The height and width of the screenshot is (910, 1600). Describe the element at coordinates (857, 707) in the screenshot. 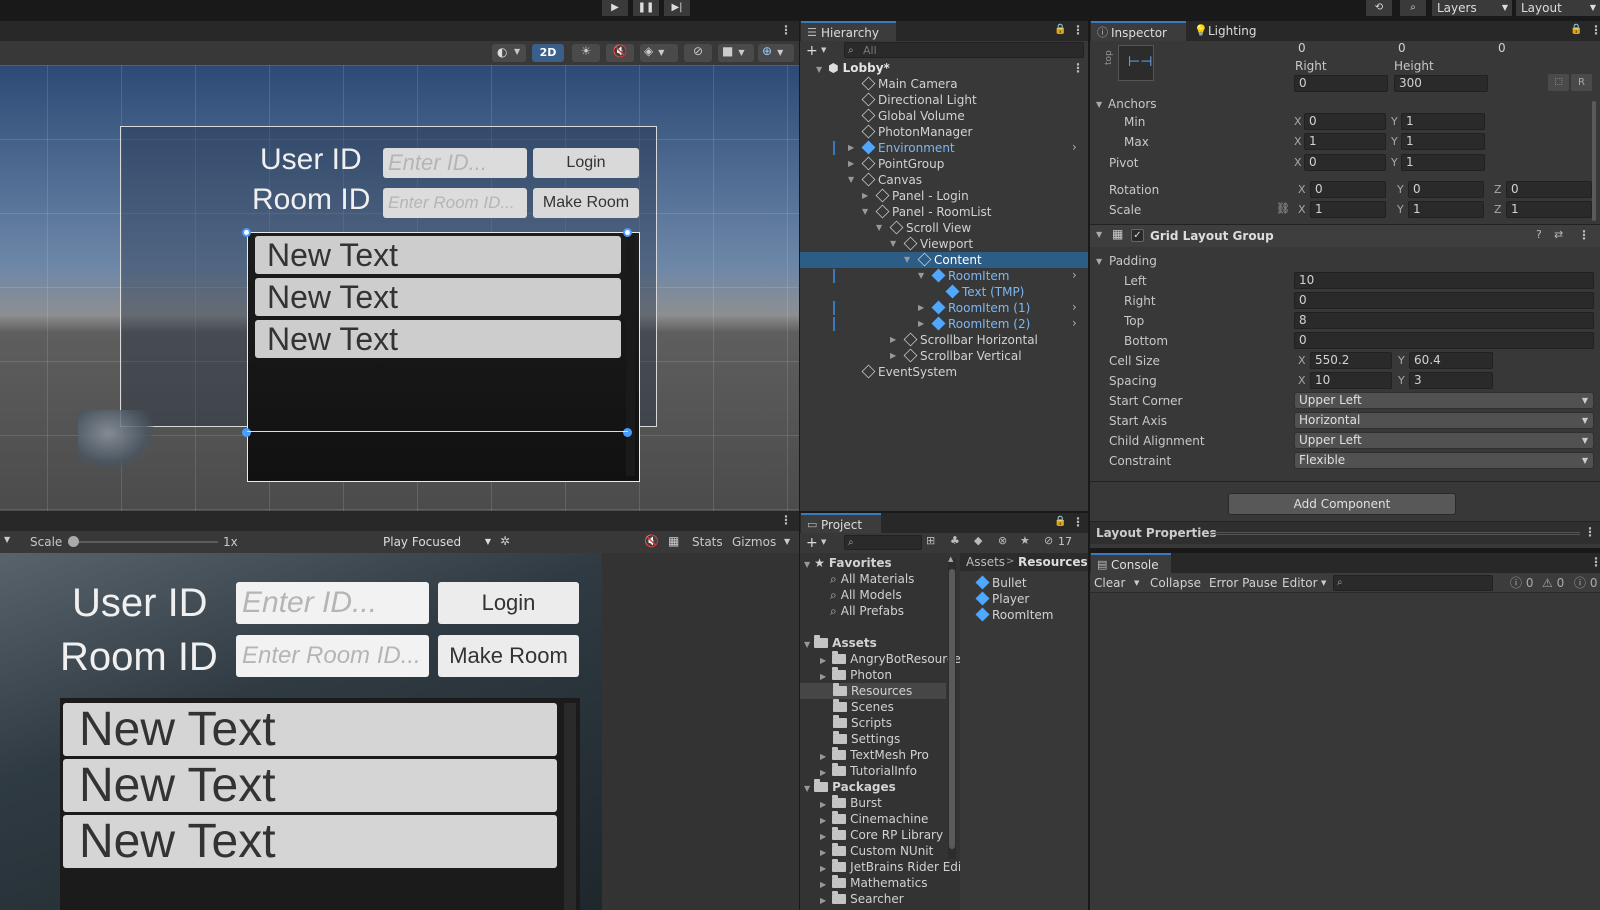

I see `asset-folder: Scenes` at that location.